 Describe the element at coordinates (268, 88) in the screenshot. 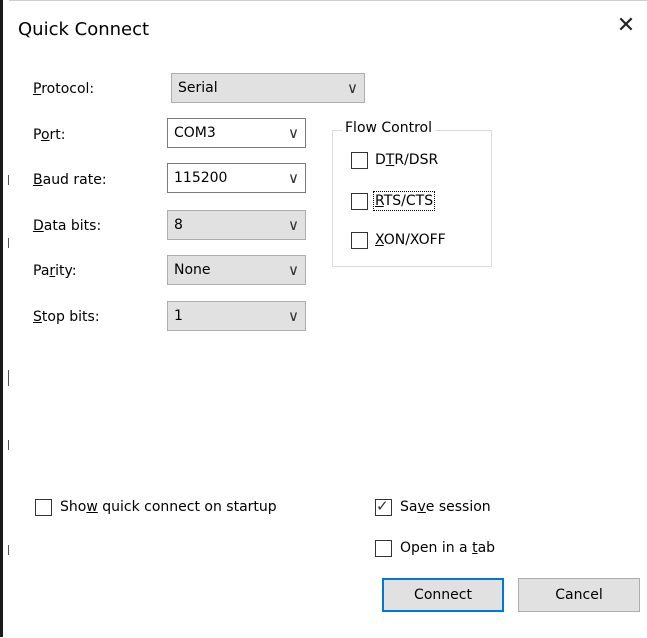

I see `protocol-select: Serial ∨` at that location.